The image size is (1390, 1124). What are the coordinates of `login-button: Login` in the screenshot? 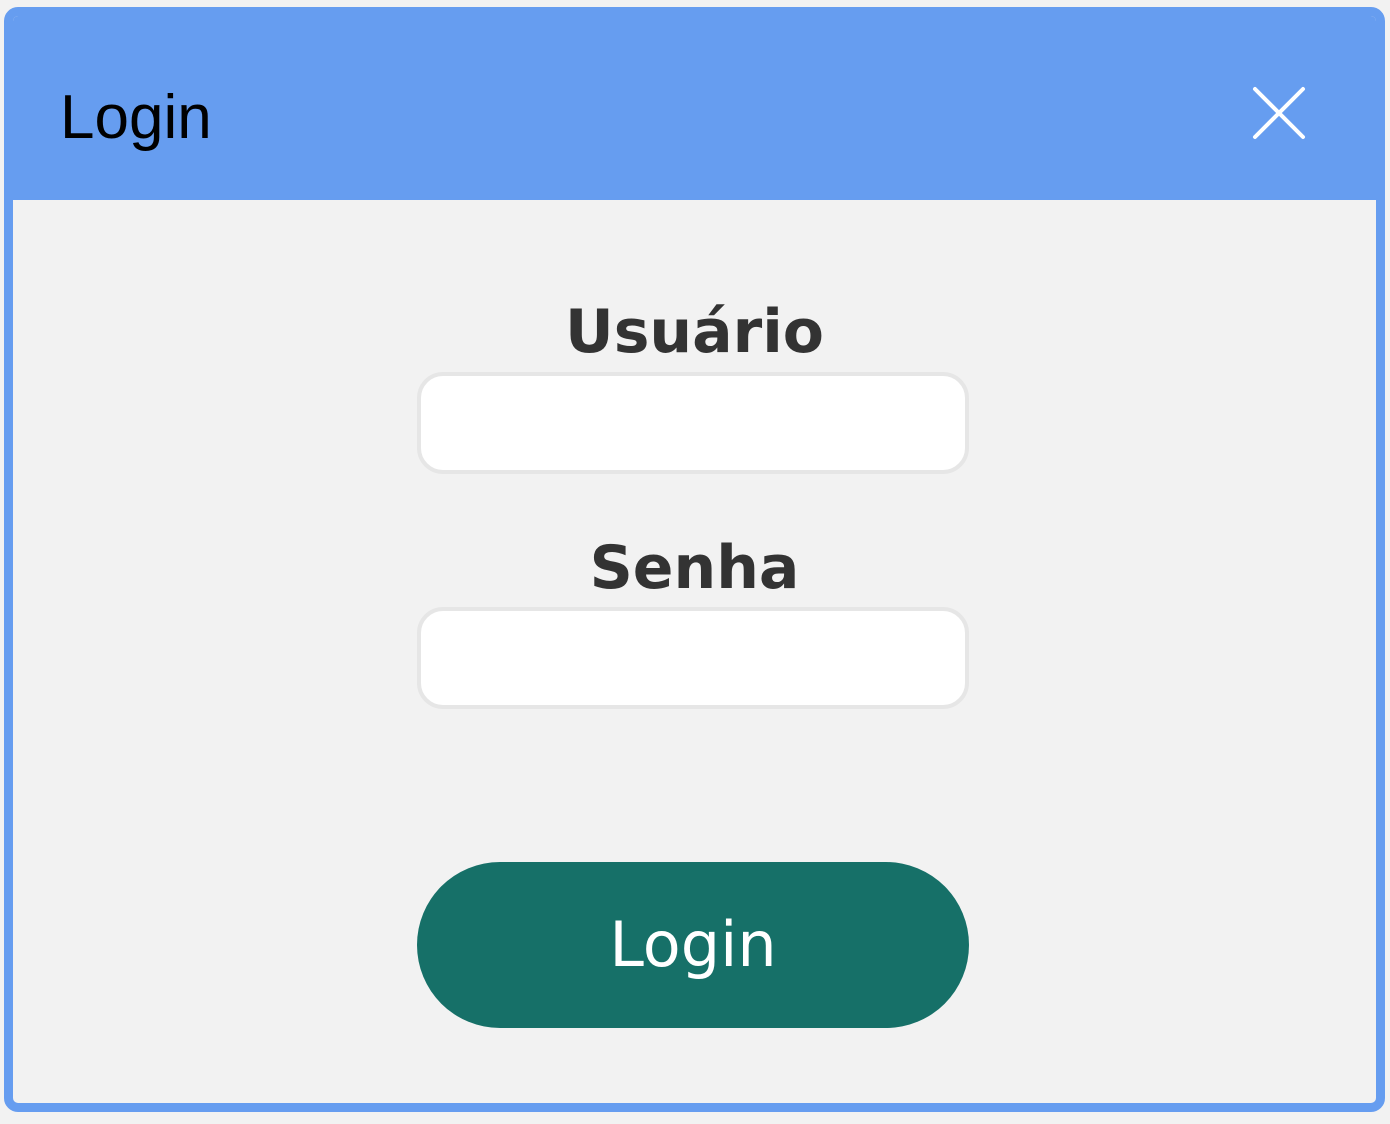 It's located at (693, 945).